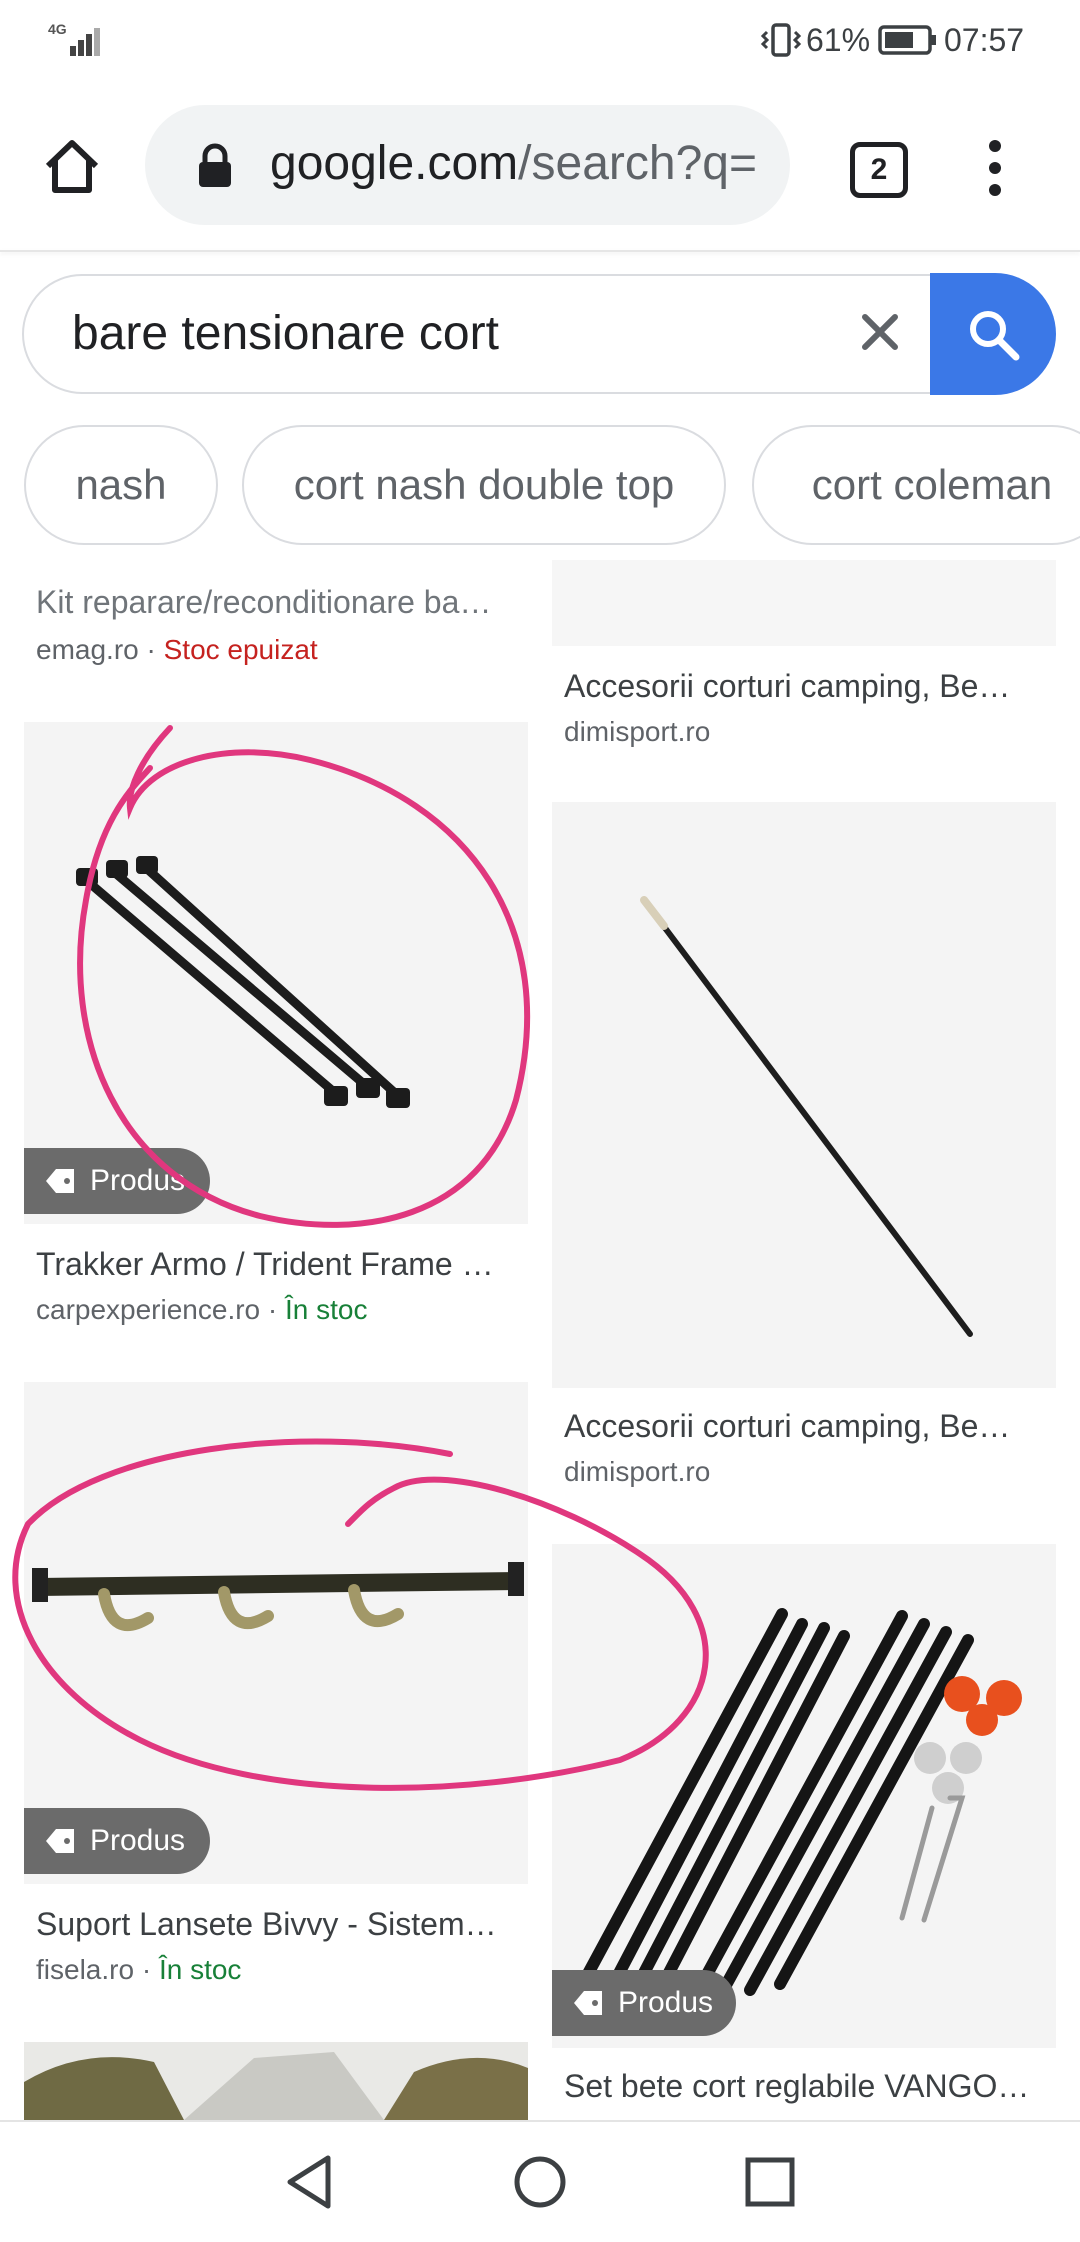 This screenshot has height=2242, width=1080. Describe the element at coordinates (838, 40) in the screenshot. I see `battery-percent: 61%` at that location.